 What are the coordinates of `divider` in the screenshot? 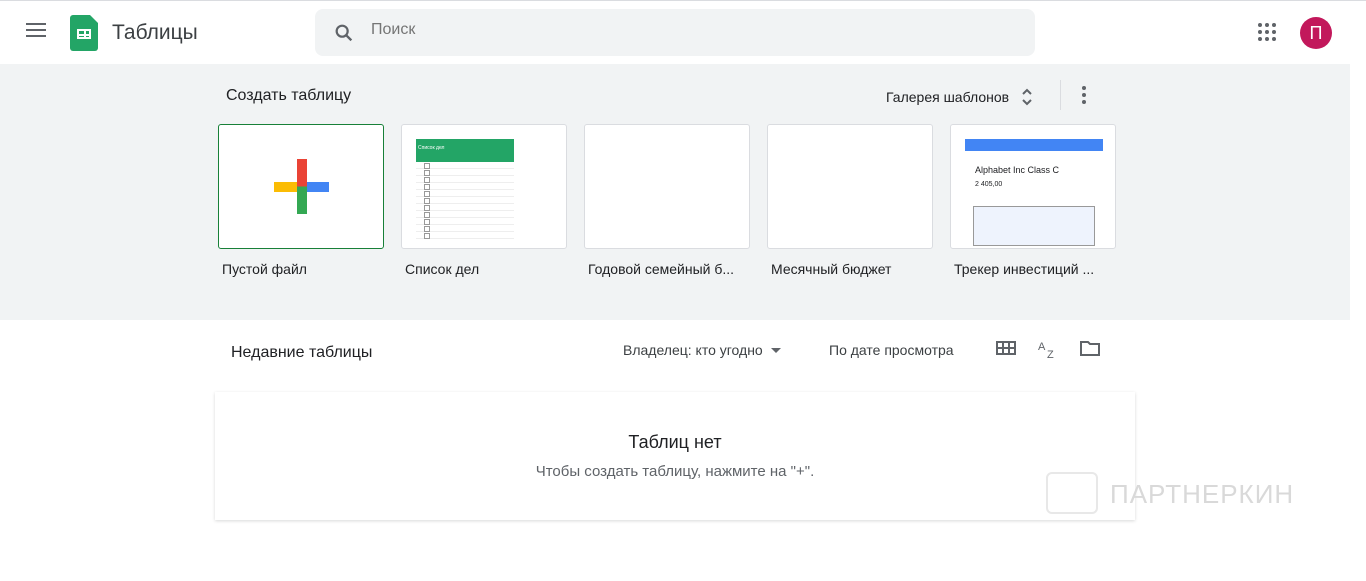 It's located at (1060, 95).